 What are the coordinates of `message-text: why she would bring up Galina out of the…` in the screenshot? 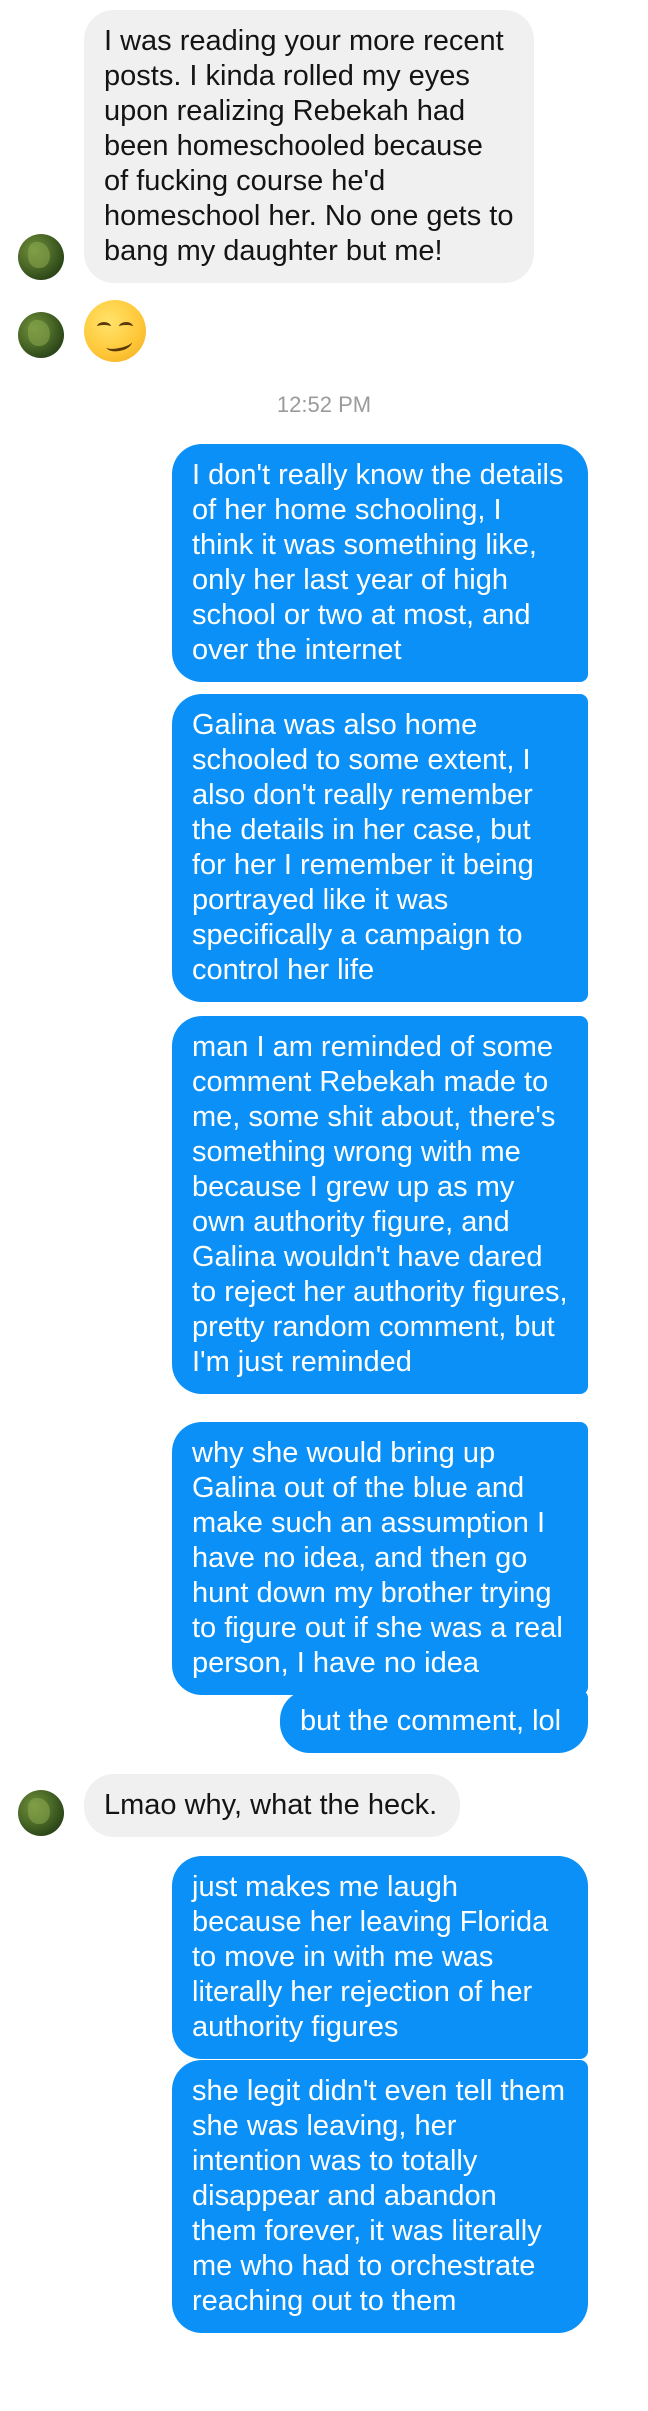 It's located at (377, 1558).